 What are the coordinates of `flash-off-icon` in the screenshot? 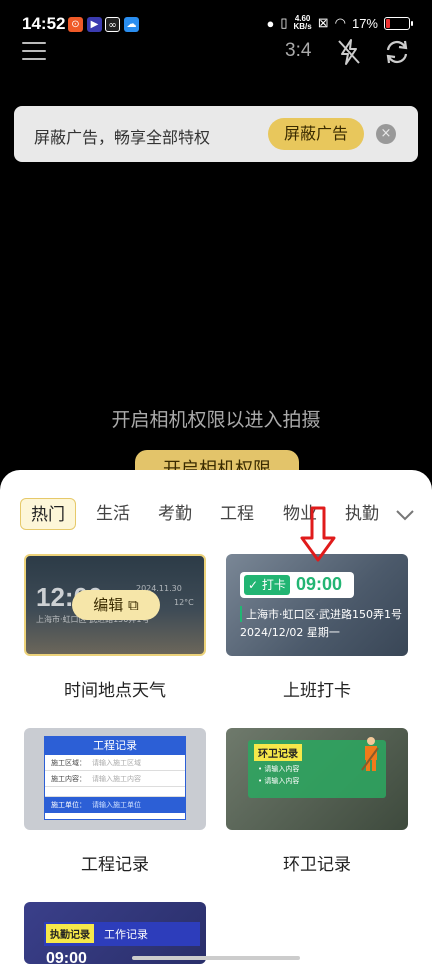 It's located at (349, 52).